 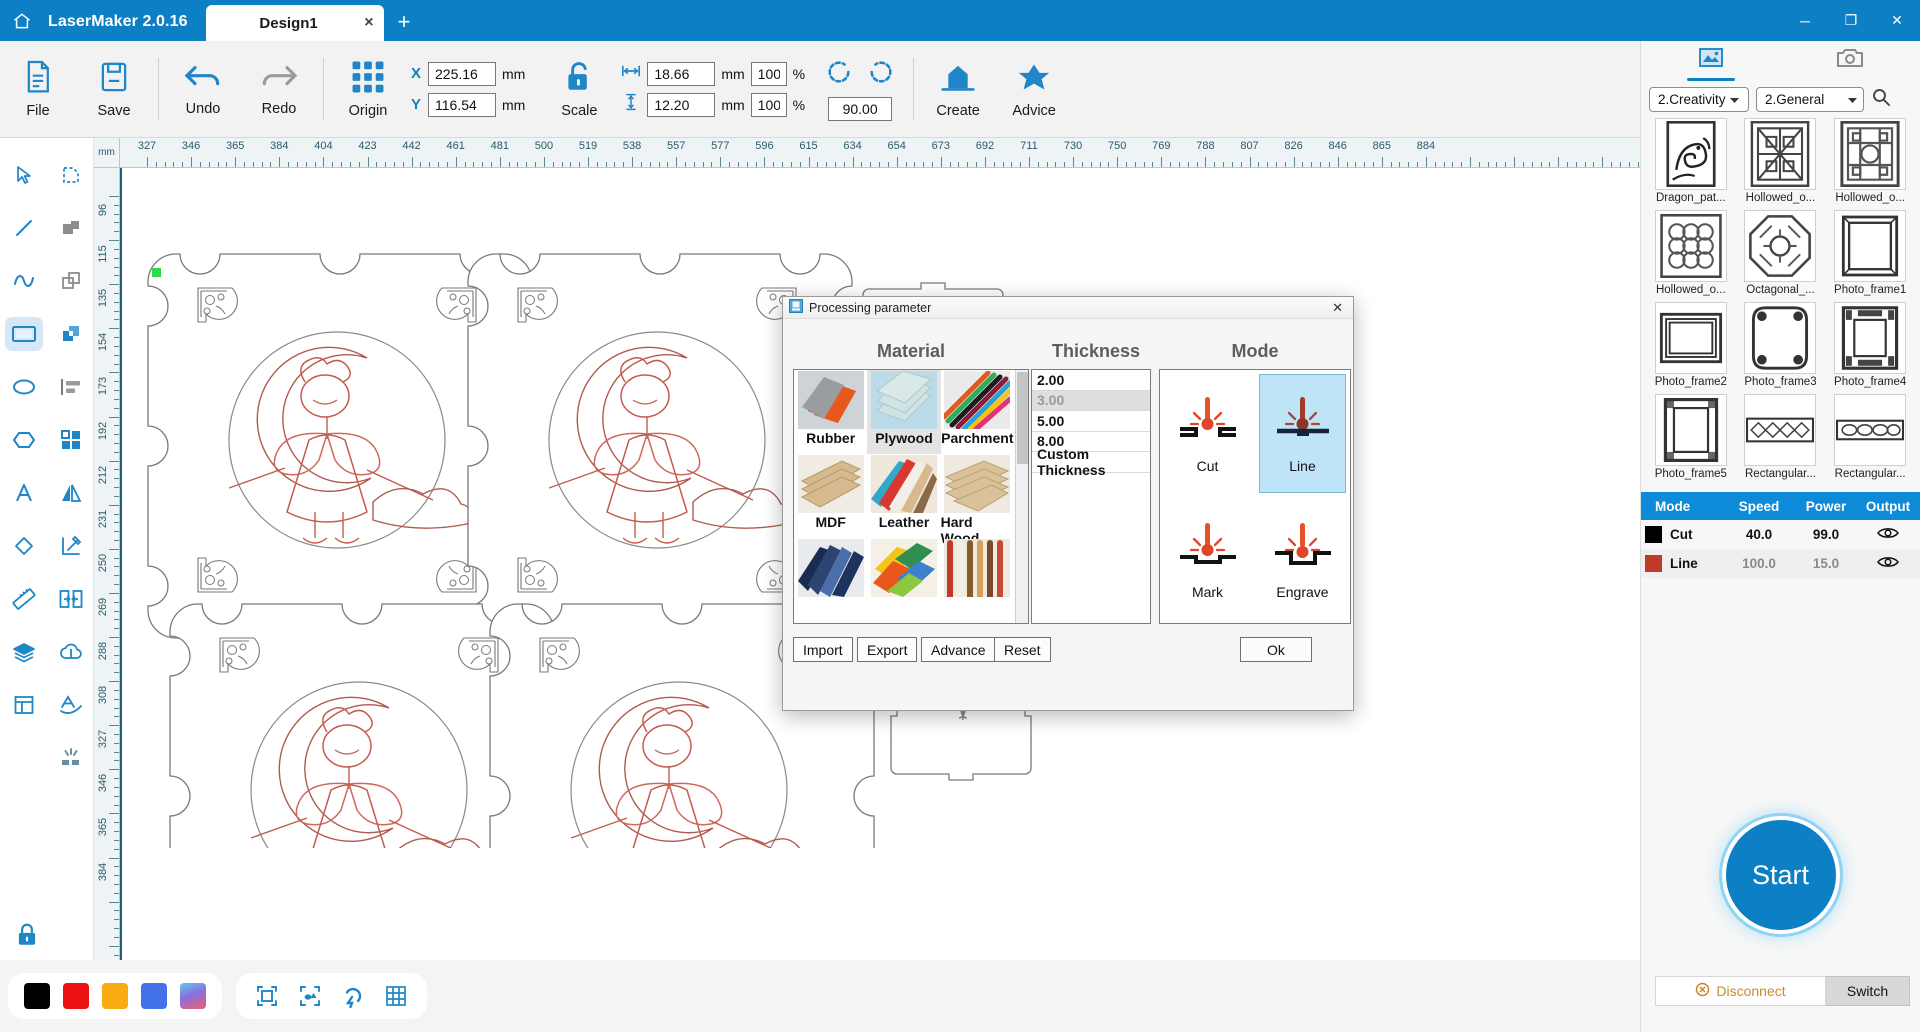 I want to click on swatch-blue, so click(x=154, y=996).